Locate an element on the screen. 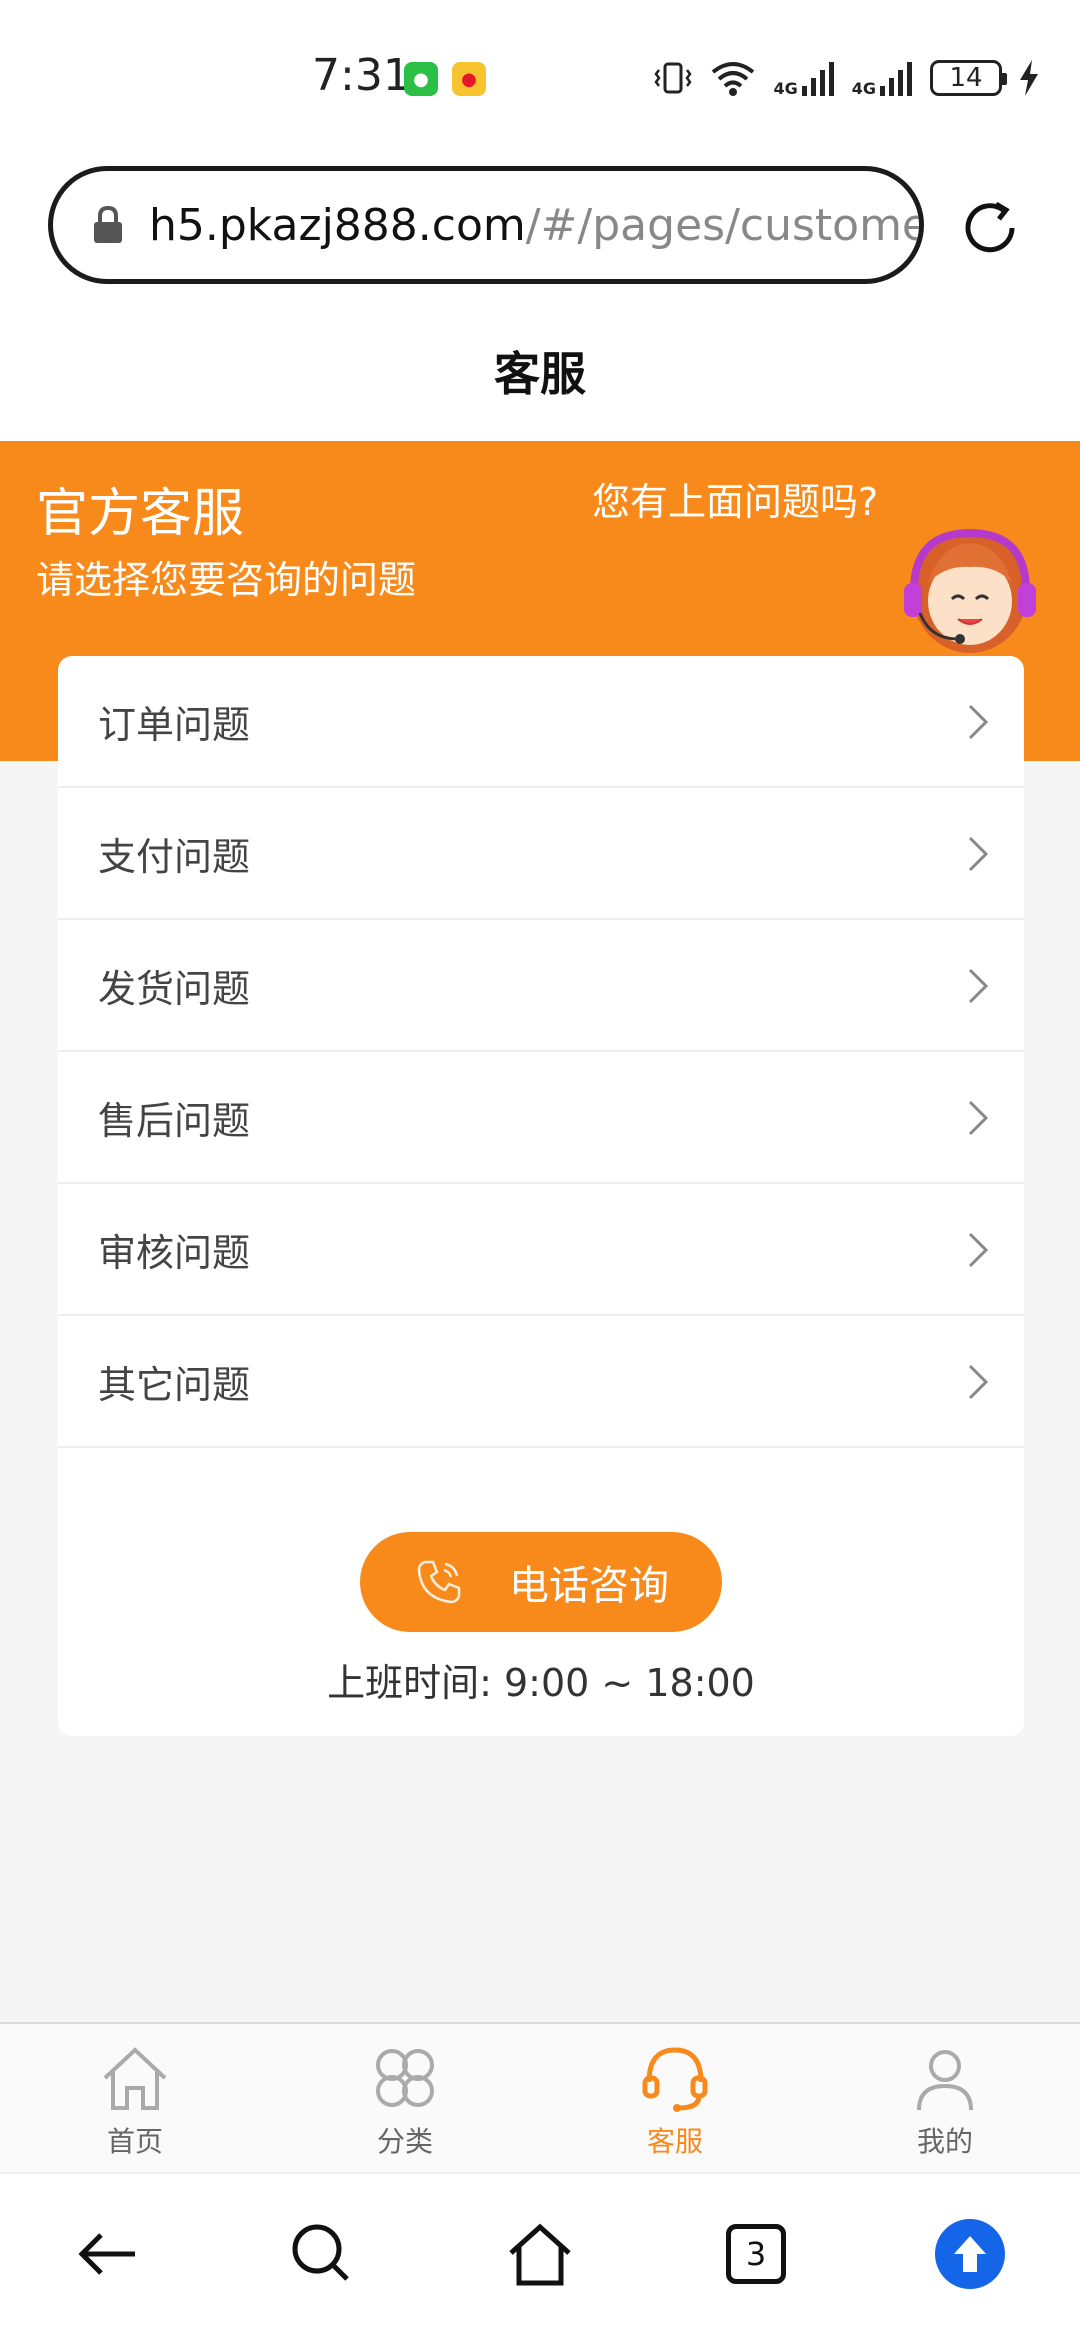 This screenshot has width=1080, height=2340. tabs-count: 3 is located at coordinates (756, 2254).